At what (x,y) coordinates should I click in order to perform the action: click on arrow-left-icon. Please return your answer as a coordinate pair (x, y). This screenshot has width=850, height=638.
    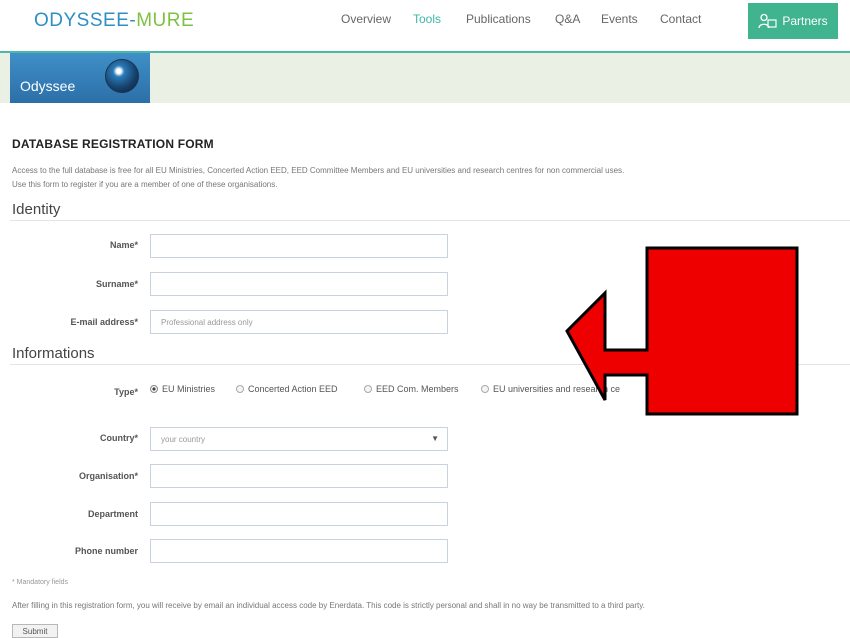
    Looking at the image, I should click on (682, 331).